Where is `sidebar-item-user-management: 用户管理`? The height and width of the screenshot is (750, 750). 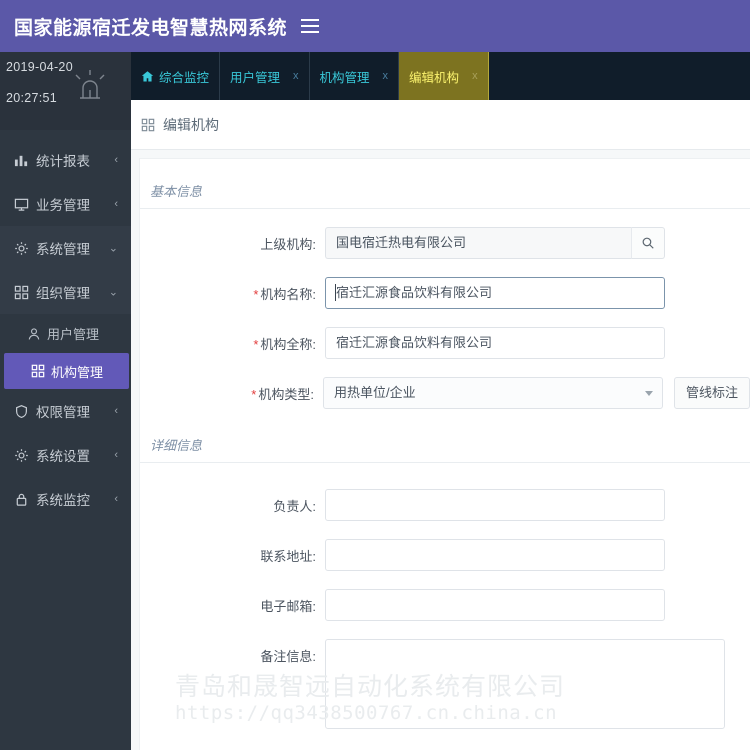 sidebar-item-user-management: 用户管理 is located at coordinates (65, 333).